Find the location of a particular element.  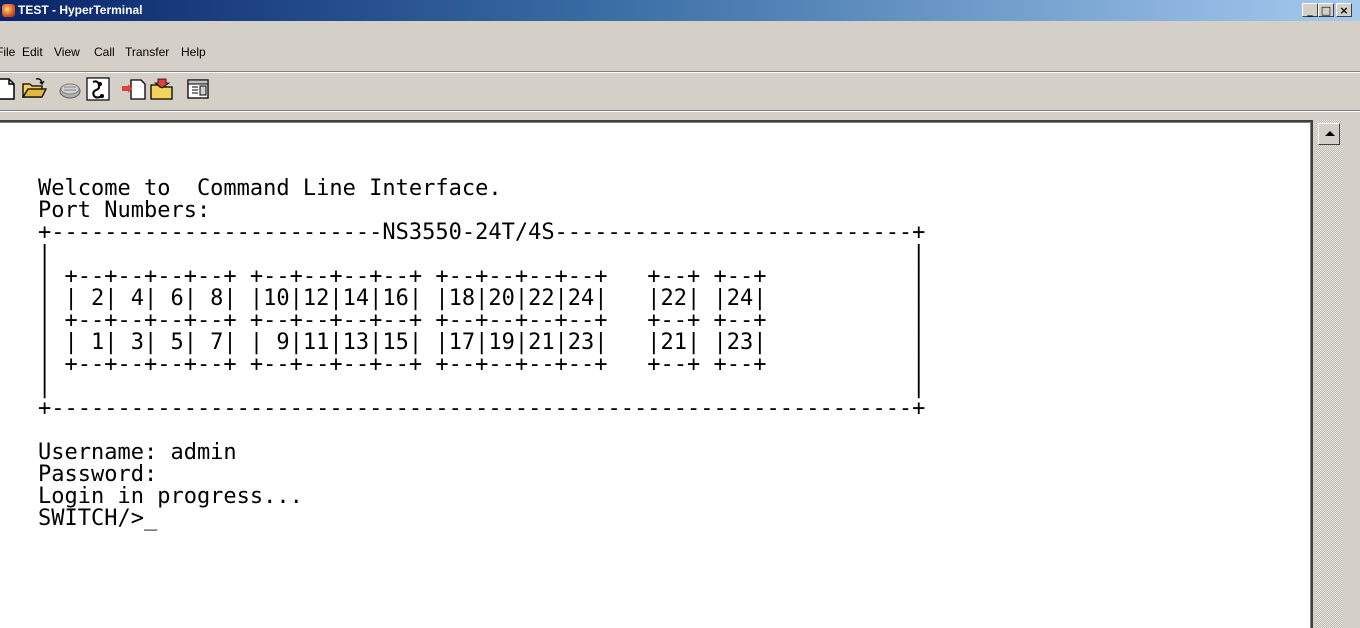

window-right-edge is located at coordinates (1351, 374).